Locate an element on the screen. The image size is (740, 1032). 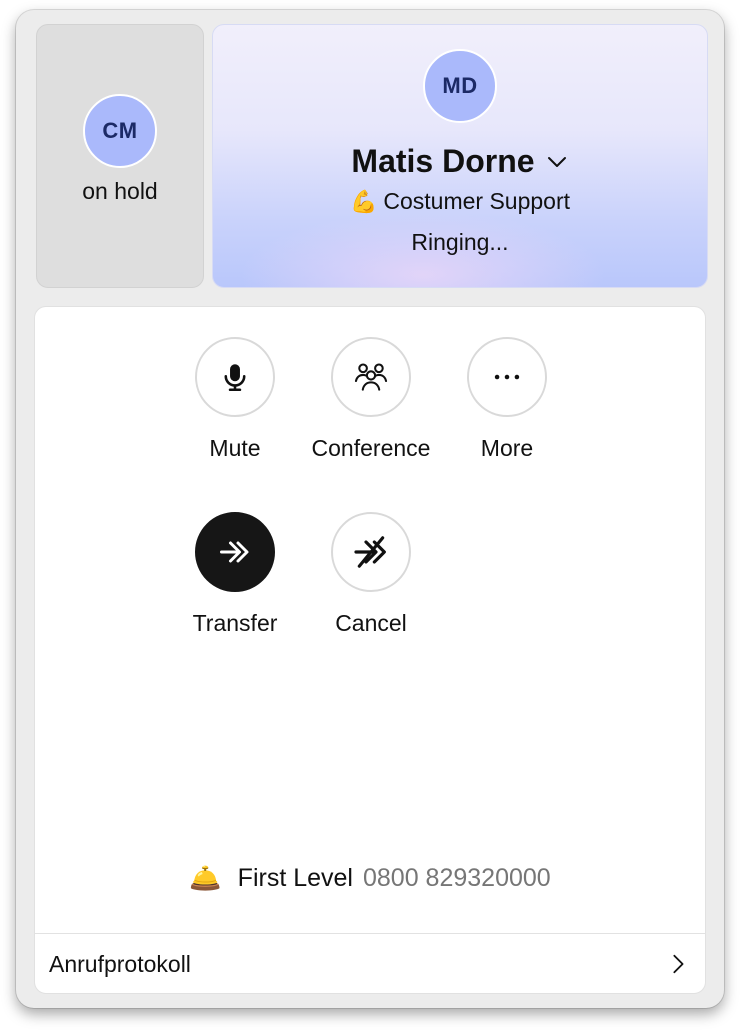
queue-label: 💪 Costumer Support is located at coordinates (460, 201).